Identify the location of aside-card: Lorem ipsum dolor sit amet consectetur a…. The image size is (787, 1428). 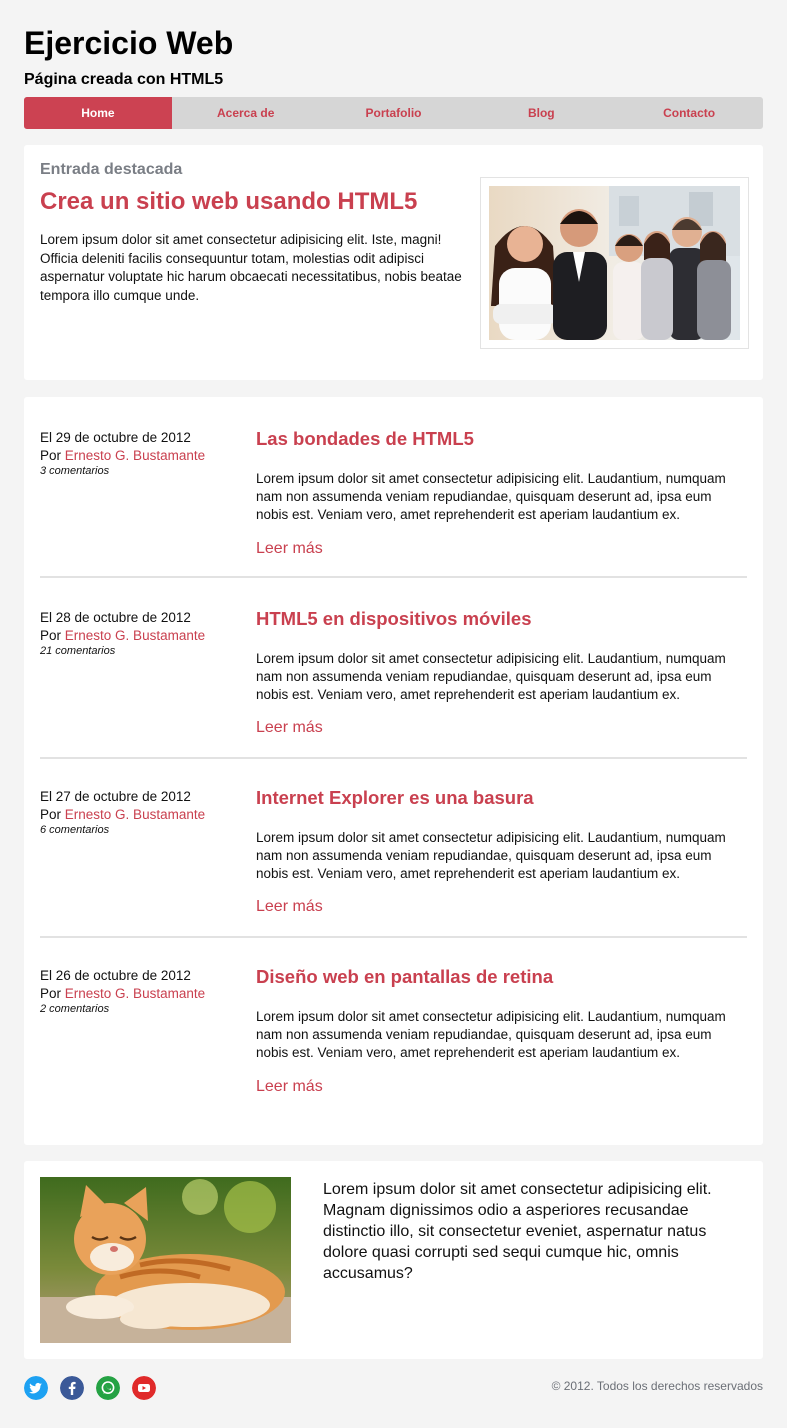
(393, 1260).